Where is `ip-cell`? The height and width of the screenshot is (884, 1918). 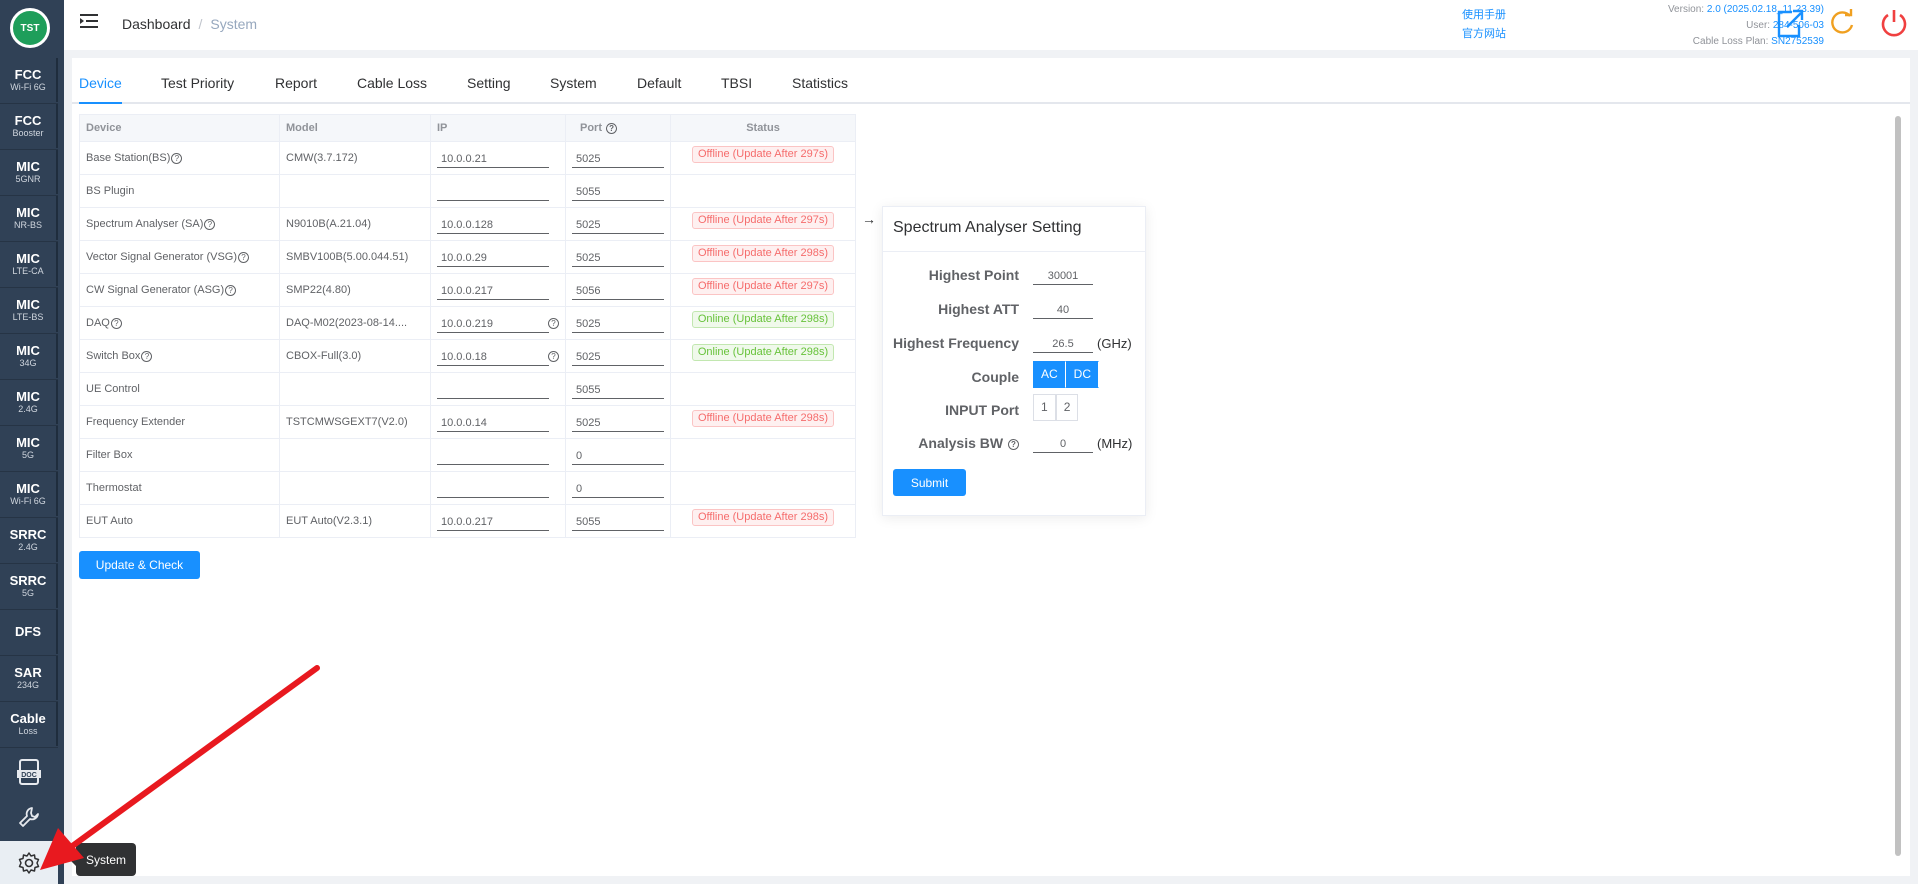 ip-cell is located at coordinates (498, 389).